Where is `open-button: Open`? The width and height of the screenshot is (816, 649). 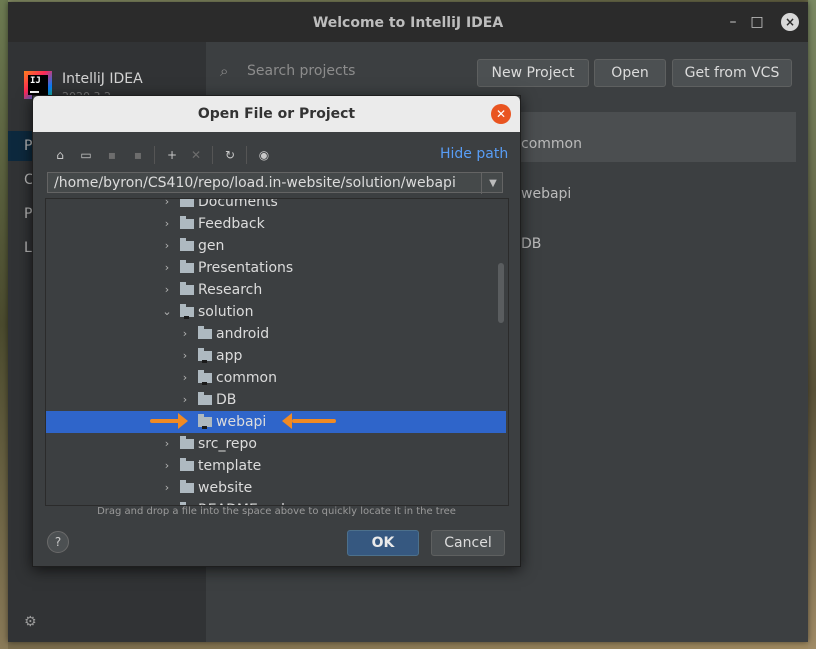
open-button: Open is located at coordinates (630, 73).